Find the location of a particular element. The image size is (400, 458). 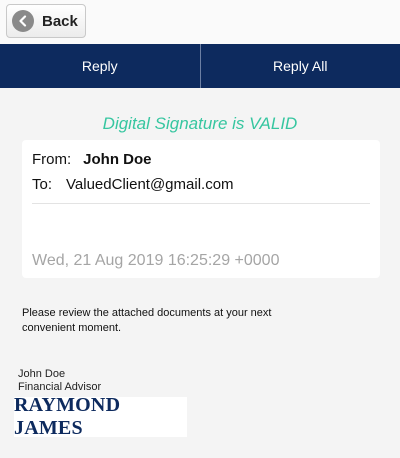

company-logo: RAYMOND JAMES is located at coordinates (100, 416).